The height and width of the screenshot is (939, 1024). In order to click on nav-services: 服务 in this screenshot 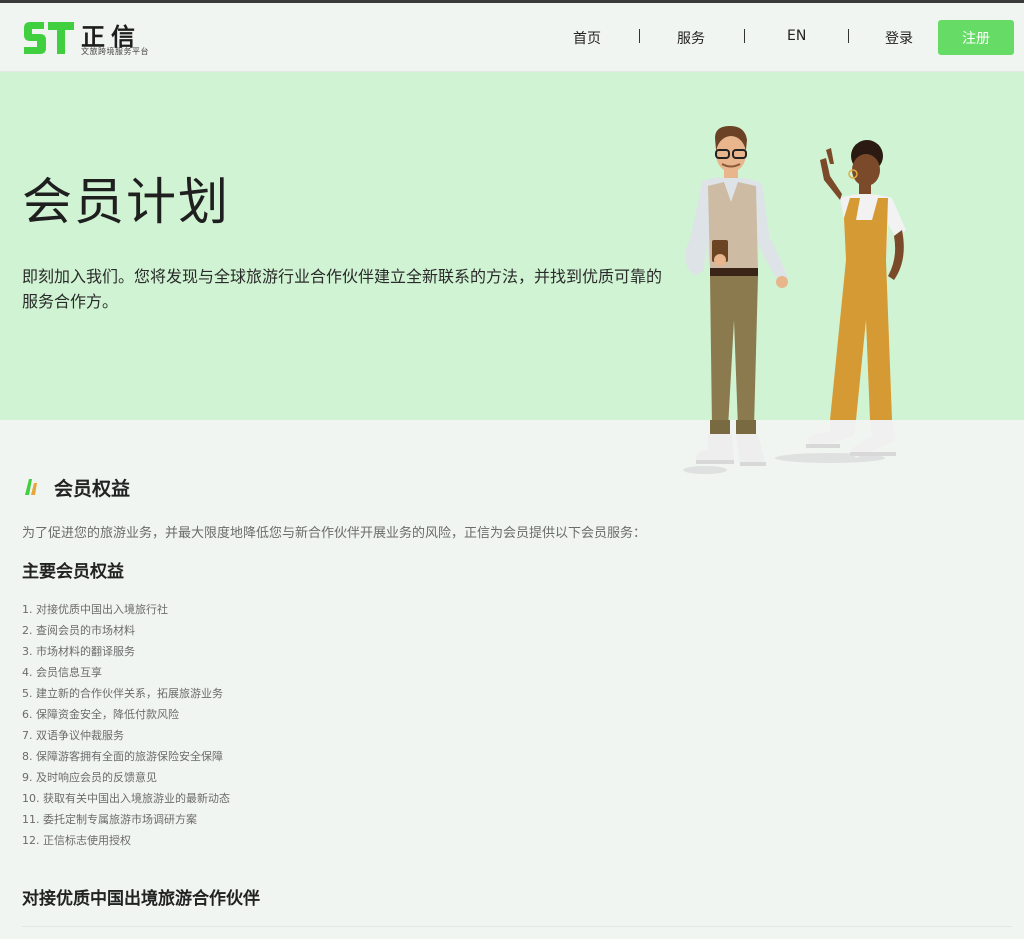, I will do `click(691, 38)`.